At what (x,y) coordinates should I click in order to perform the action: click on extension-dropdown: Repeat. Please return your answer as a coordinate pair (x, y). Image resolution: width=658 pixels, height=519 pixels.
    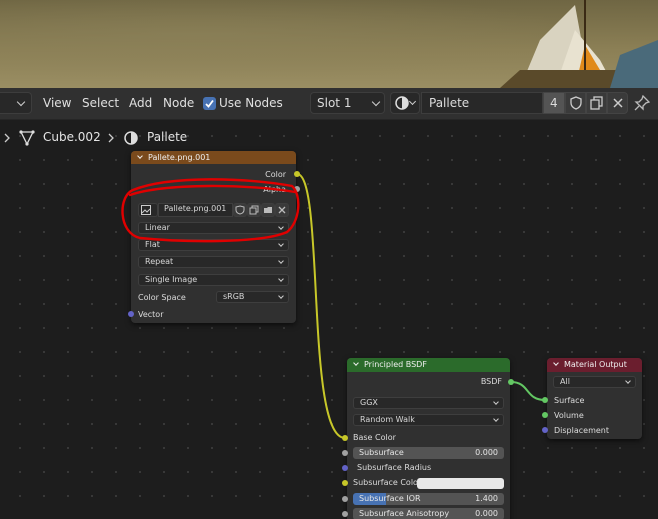
    Looking at the image, I should click on (213, 262).